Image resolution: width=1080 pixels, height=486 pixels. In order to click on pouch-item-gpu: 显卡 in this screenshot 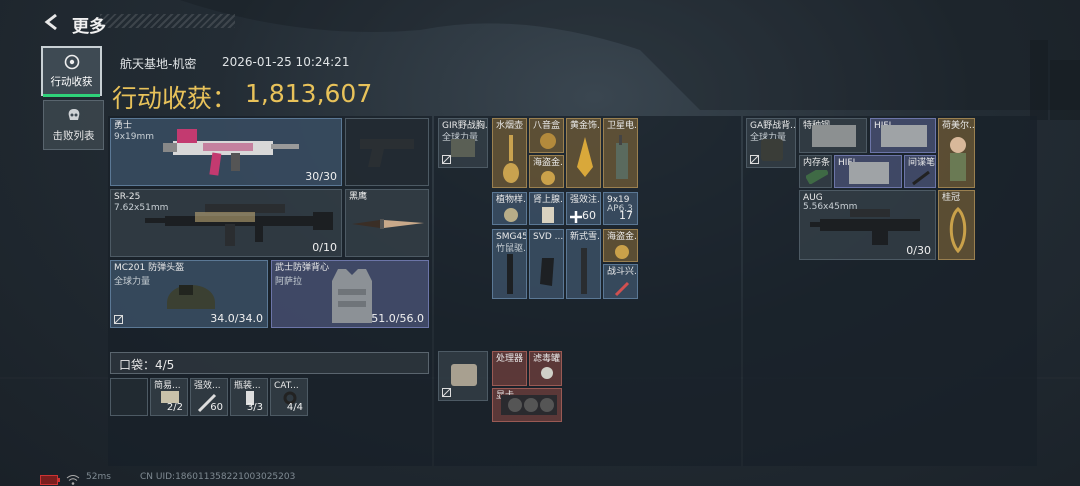, I will do `click(527, 405)`.